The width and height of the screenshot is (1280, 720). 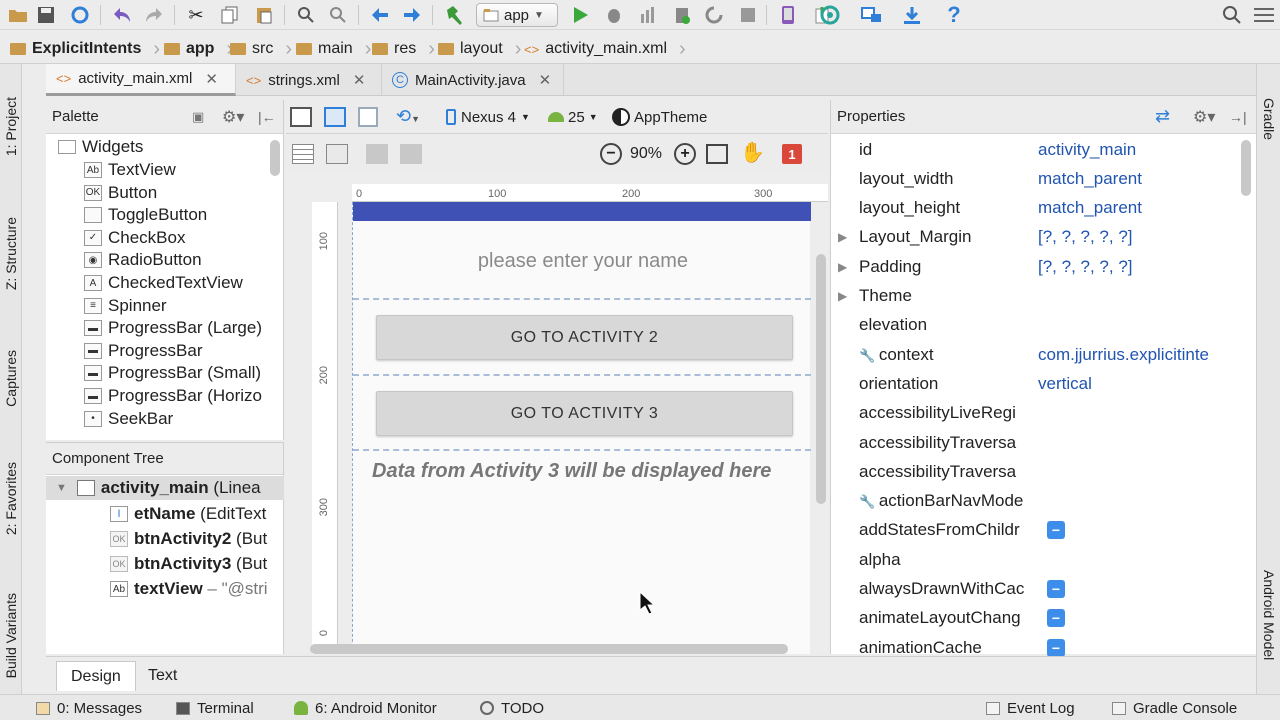 I want to click on zoom-to-fit-icon, so click(x=717, y=154).